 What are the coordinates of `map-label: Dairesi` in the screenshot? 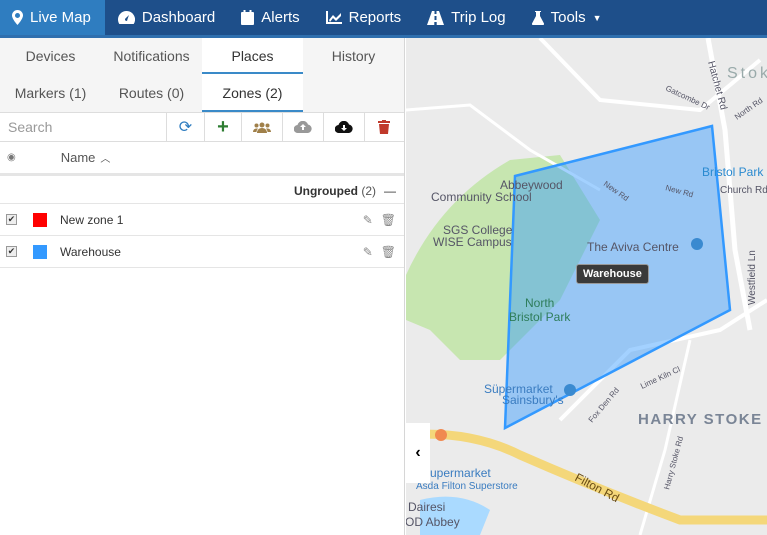 It's located at (426, 507).